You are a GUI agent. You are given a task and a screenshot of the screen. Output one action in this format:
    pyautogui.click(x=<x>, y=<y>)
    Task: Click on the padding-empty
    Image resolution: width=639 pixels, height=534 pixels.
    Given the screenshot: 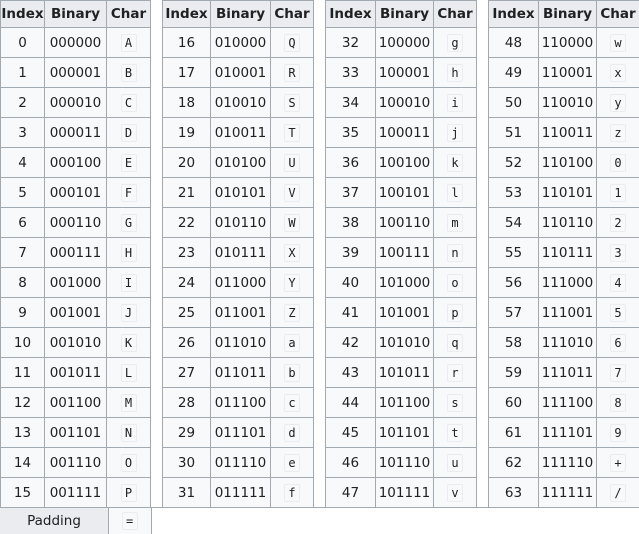 What is the action you would take?
    pyautogui.click(x=395, y=521)
    